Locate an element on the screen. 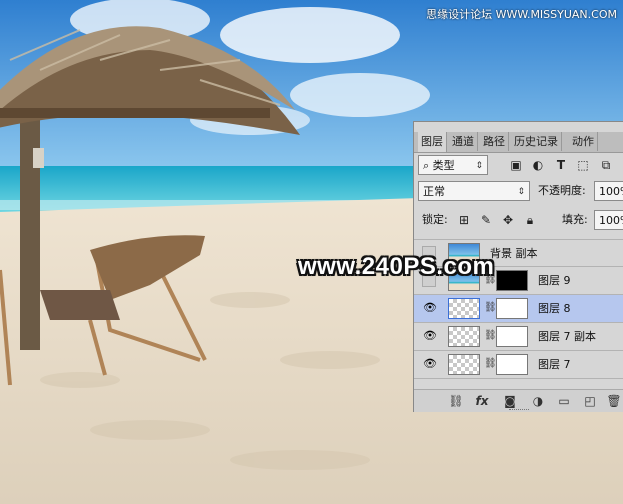 The height and width of the screenshot is (504, 623). layer-filter-select: ⌕ 类型 ⇕ is located at coordinates (453, 165).